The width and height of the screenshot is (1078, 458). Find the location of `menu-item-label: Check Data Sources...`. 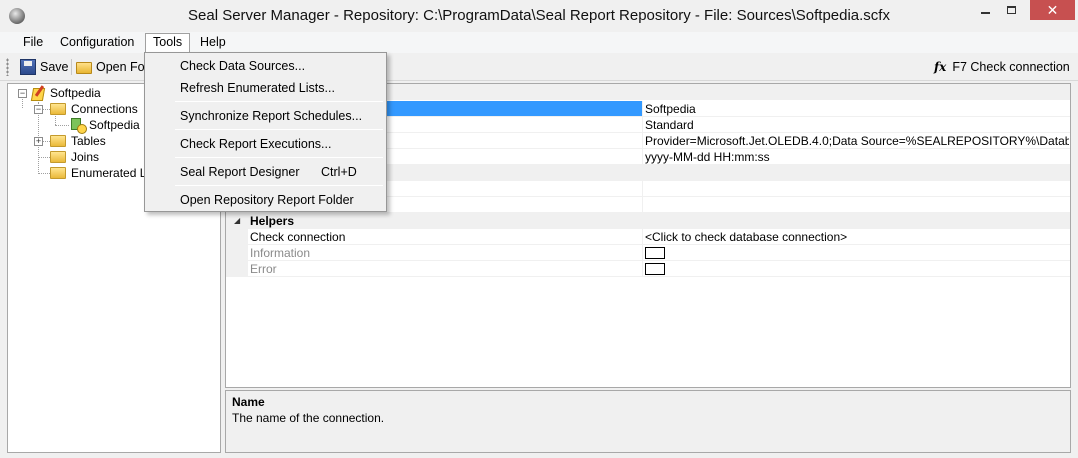

menu-item-label: Check Data Sources... is located at coordinates (243, 66).